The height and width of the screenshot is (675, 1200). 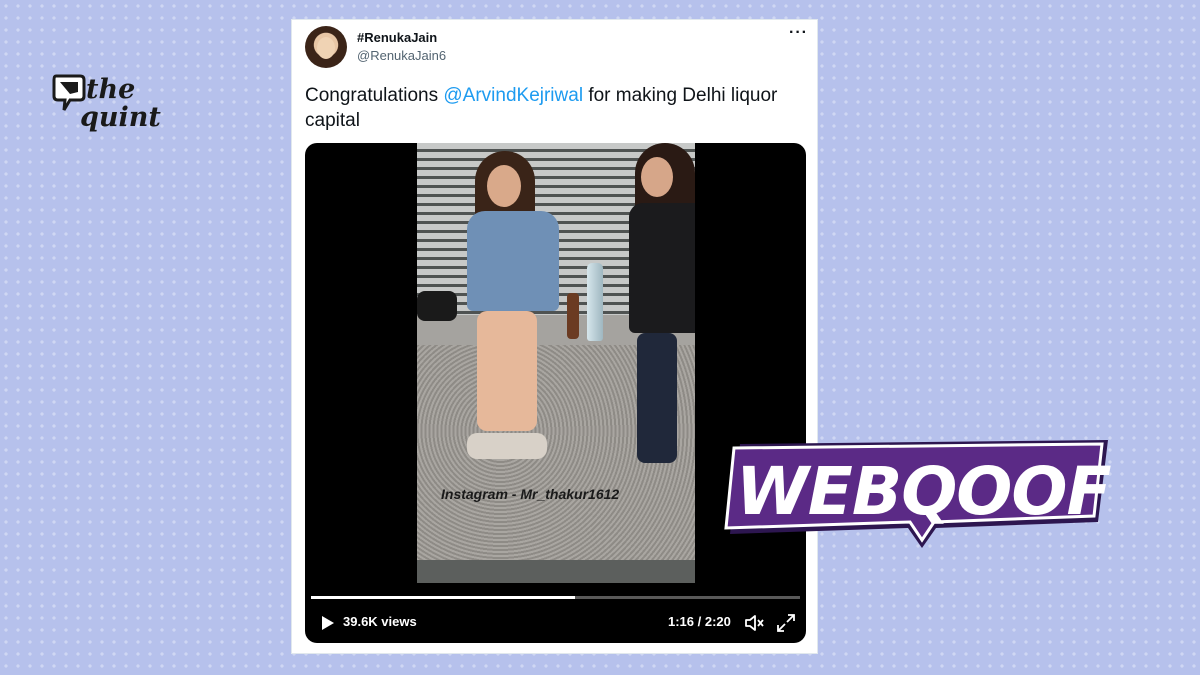 What do you see at coordinates (661, 313) in the screenshot?
I see `person-right` at bounding box center [661, 313].